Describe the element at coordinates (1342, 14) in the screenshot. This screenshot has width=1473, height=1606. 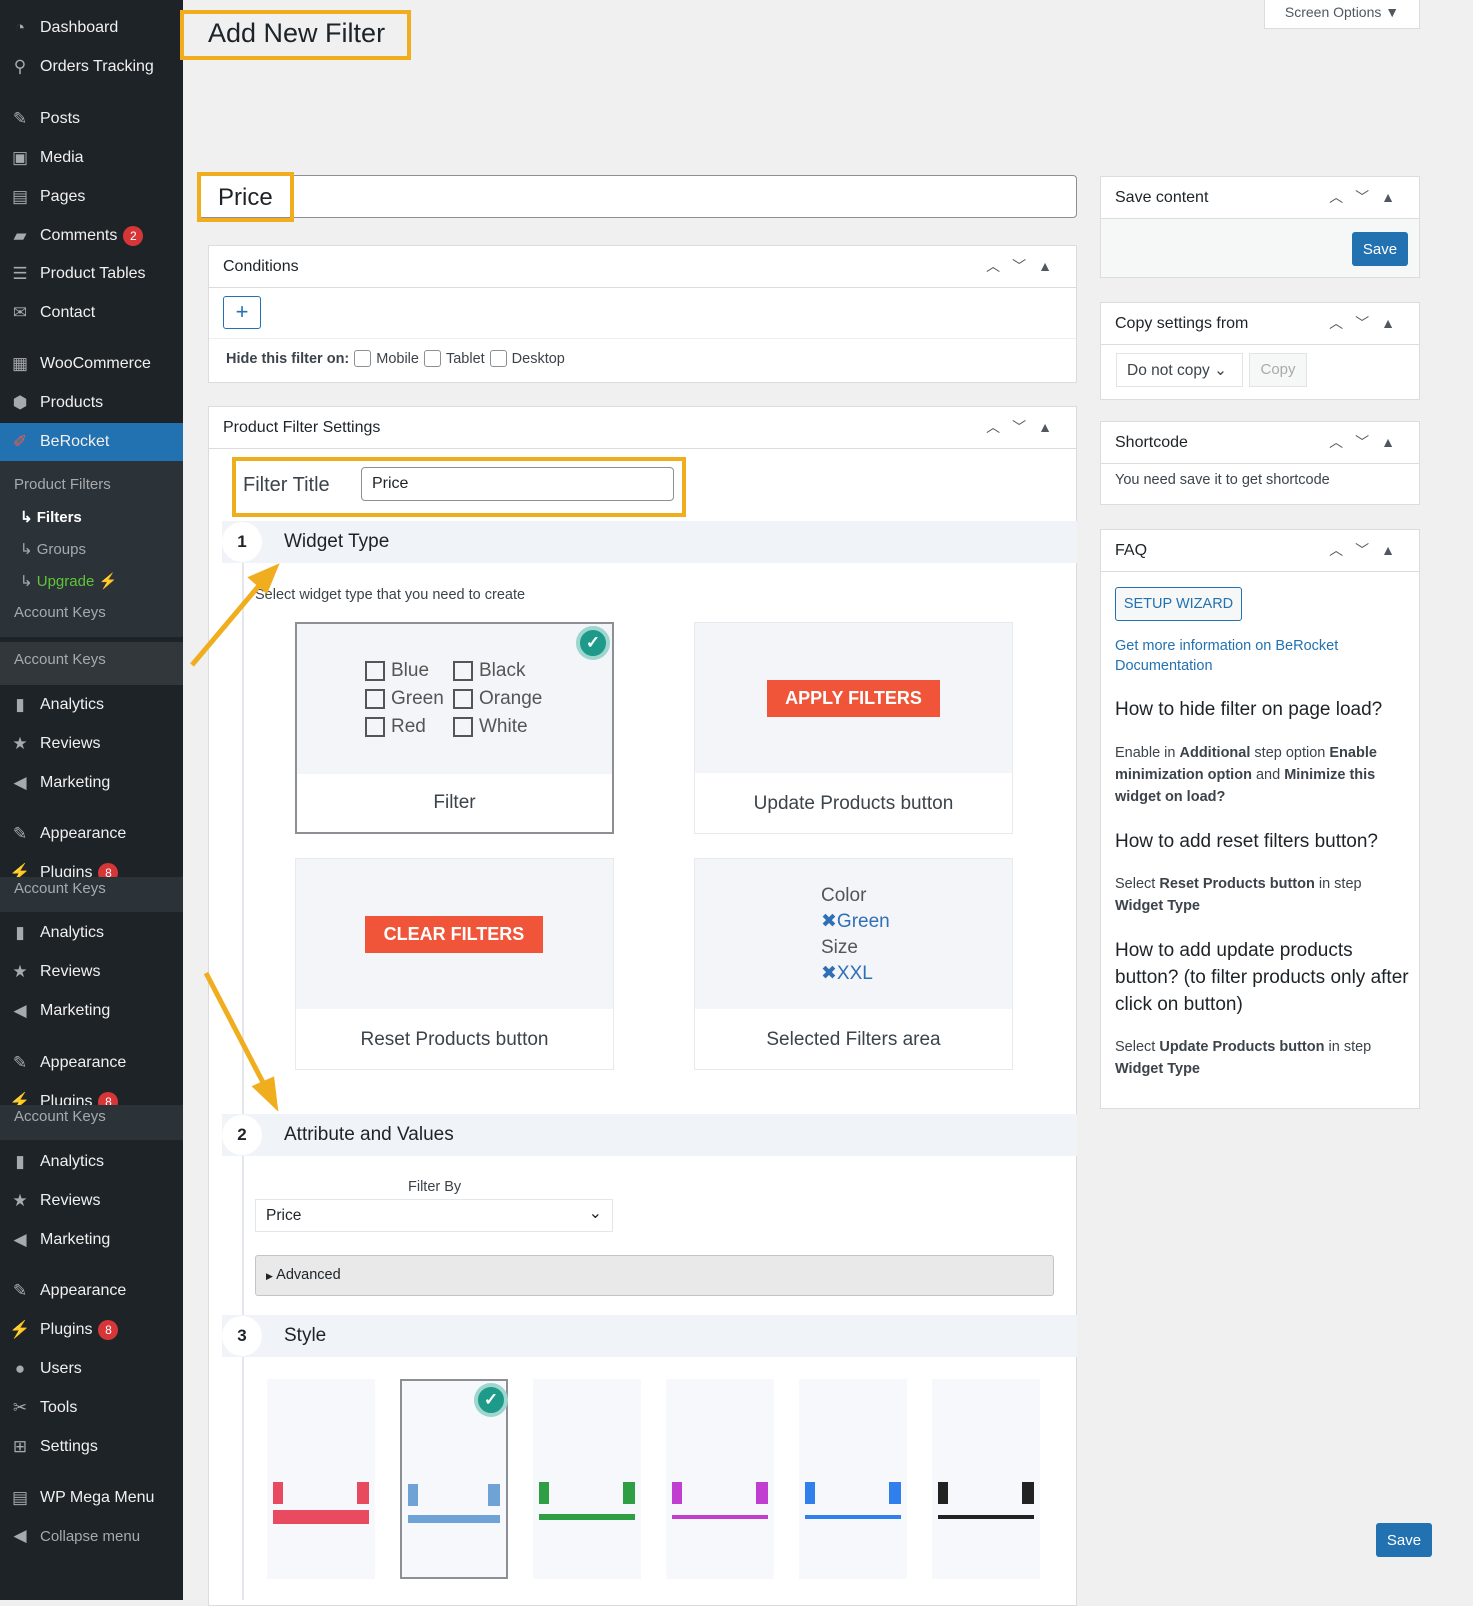
I see `screen-options-button: Screen Options ▼` at that location.